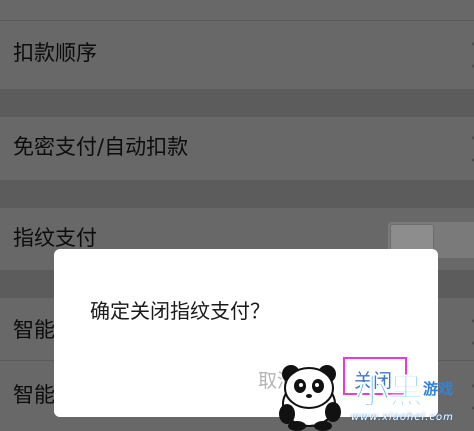  I want to click on password-free-label: 免密支付/自动扣款, so click(101, 147).